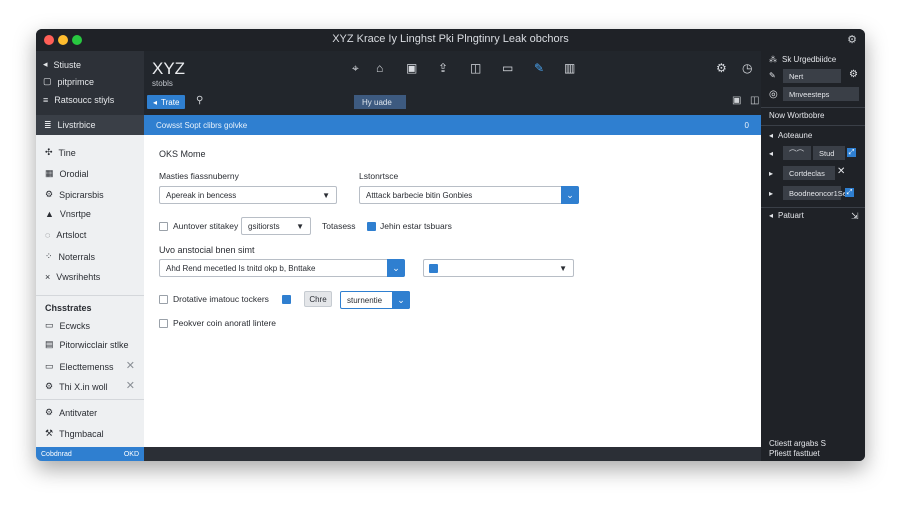 This screenshot has width=900, height=514. Describe the element at coordinates (90, 454) in the screenshot. I see `sidebar-footer: Cobdnrad OKD` at that location.